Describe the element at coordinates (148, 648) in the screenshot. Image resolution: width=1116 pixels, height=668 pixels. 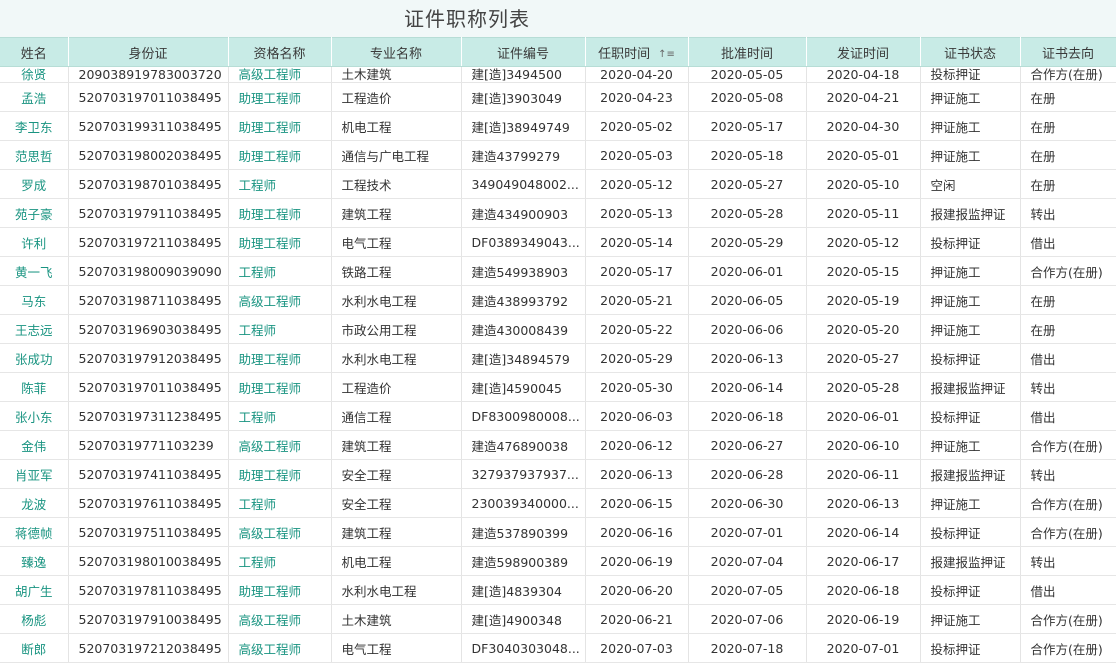
I see `cell-id-card: 520703197212038495` at that location.